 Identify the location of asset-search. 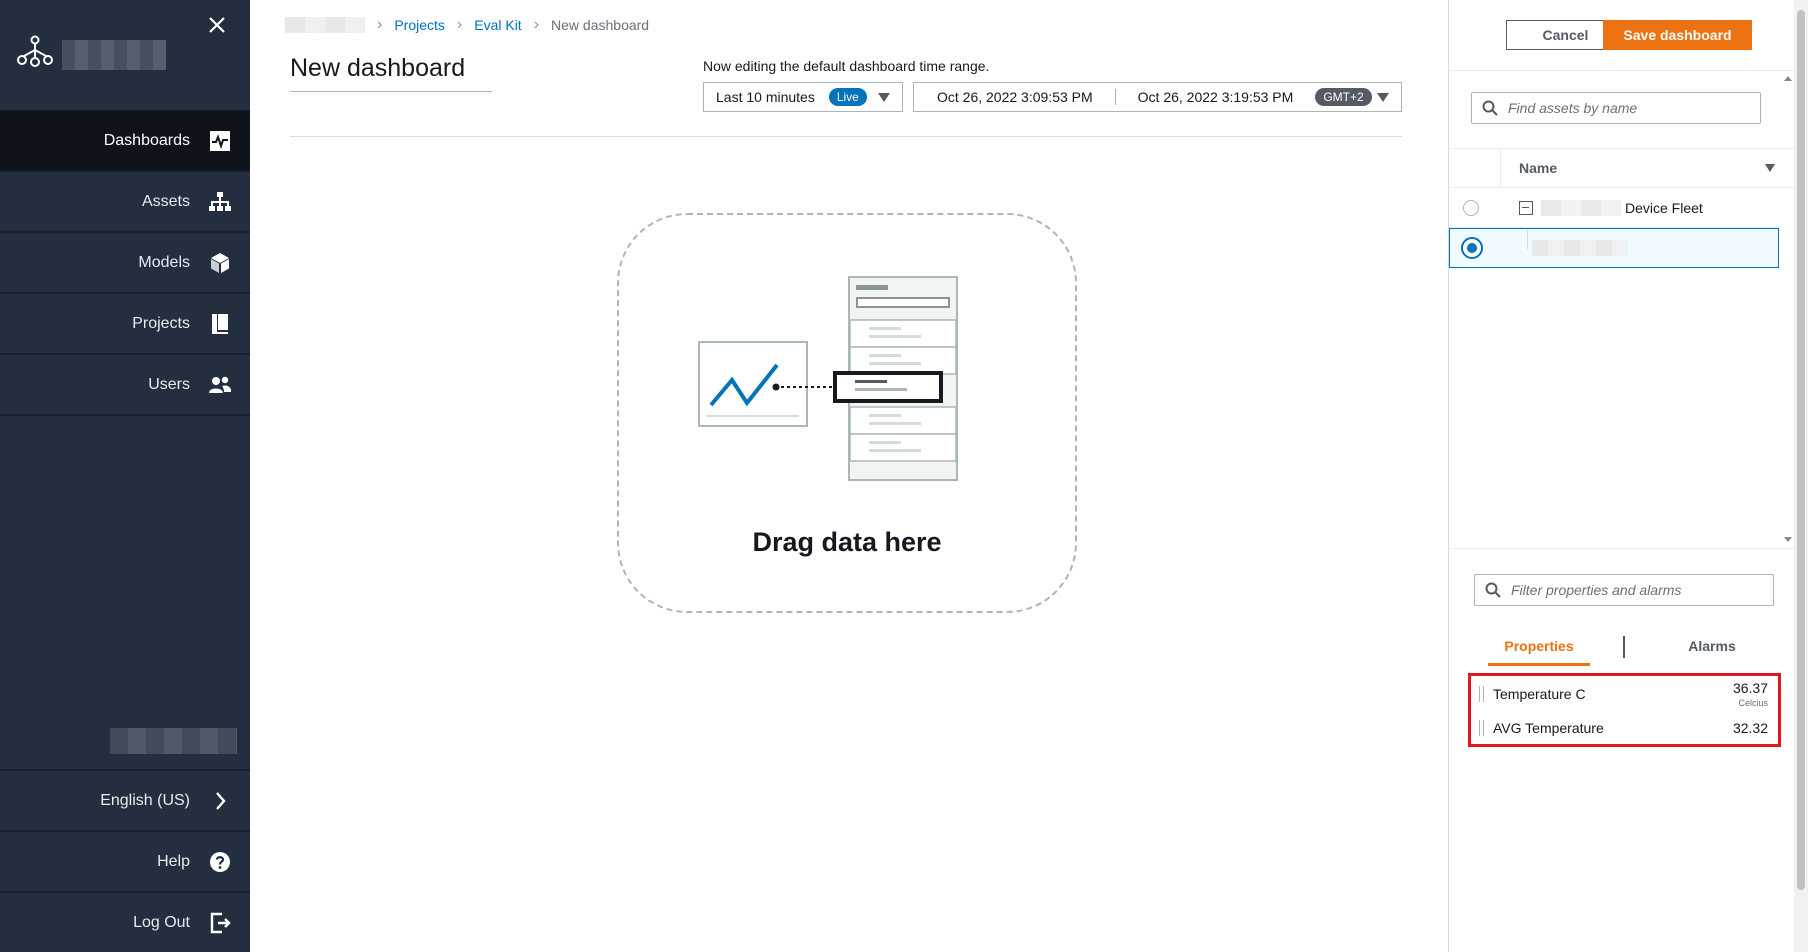
(1616, 108).